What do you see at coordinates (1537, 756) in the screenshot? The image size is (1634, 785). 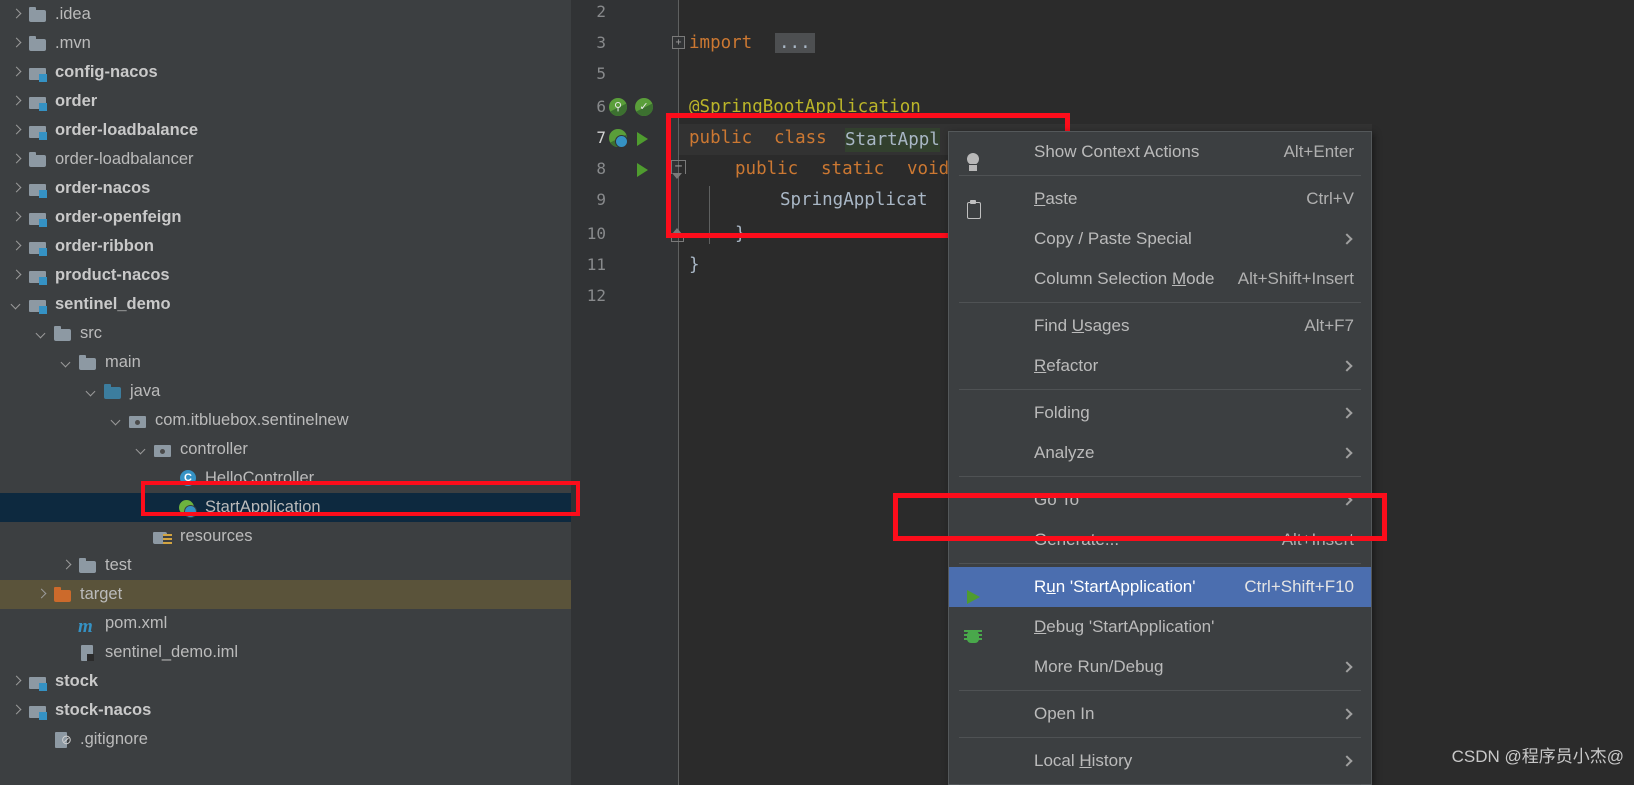 I see `watermark-text: CSDN @程序员小杰@` at bounding box center [1537, 756].